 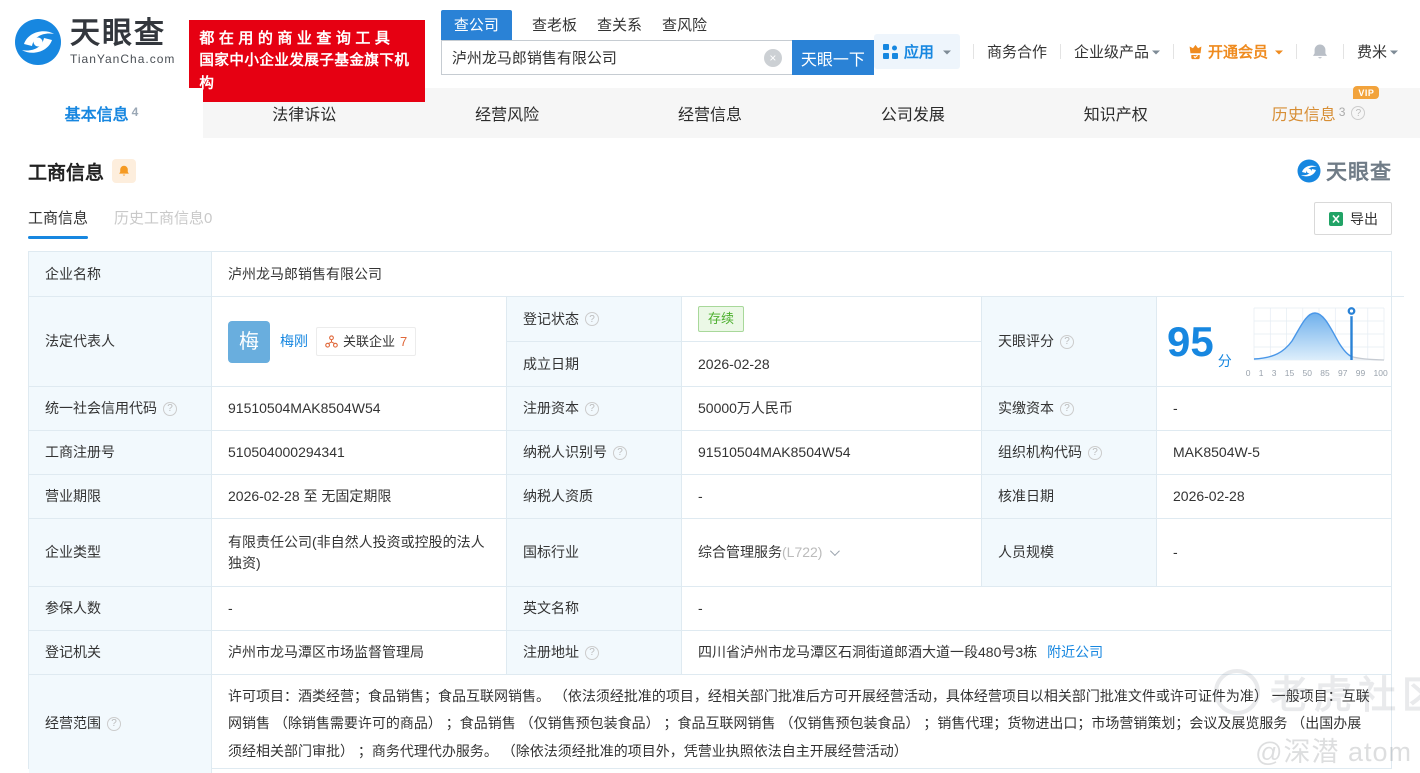 What do you see at coordinates (1195, 51) in the screenshot?
I see `crown-icon` at bounding box center [1195, 51].